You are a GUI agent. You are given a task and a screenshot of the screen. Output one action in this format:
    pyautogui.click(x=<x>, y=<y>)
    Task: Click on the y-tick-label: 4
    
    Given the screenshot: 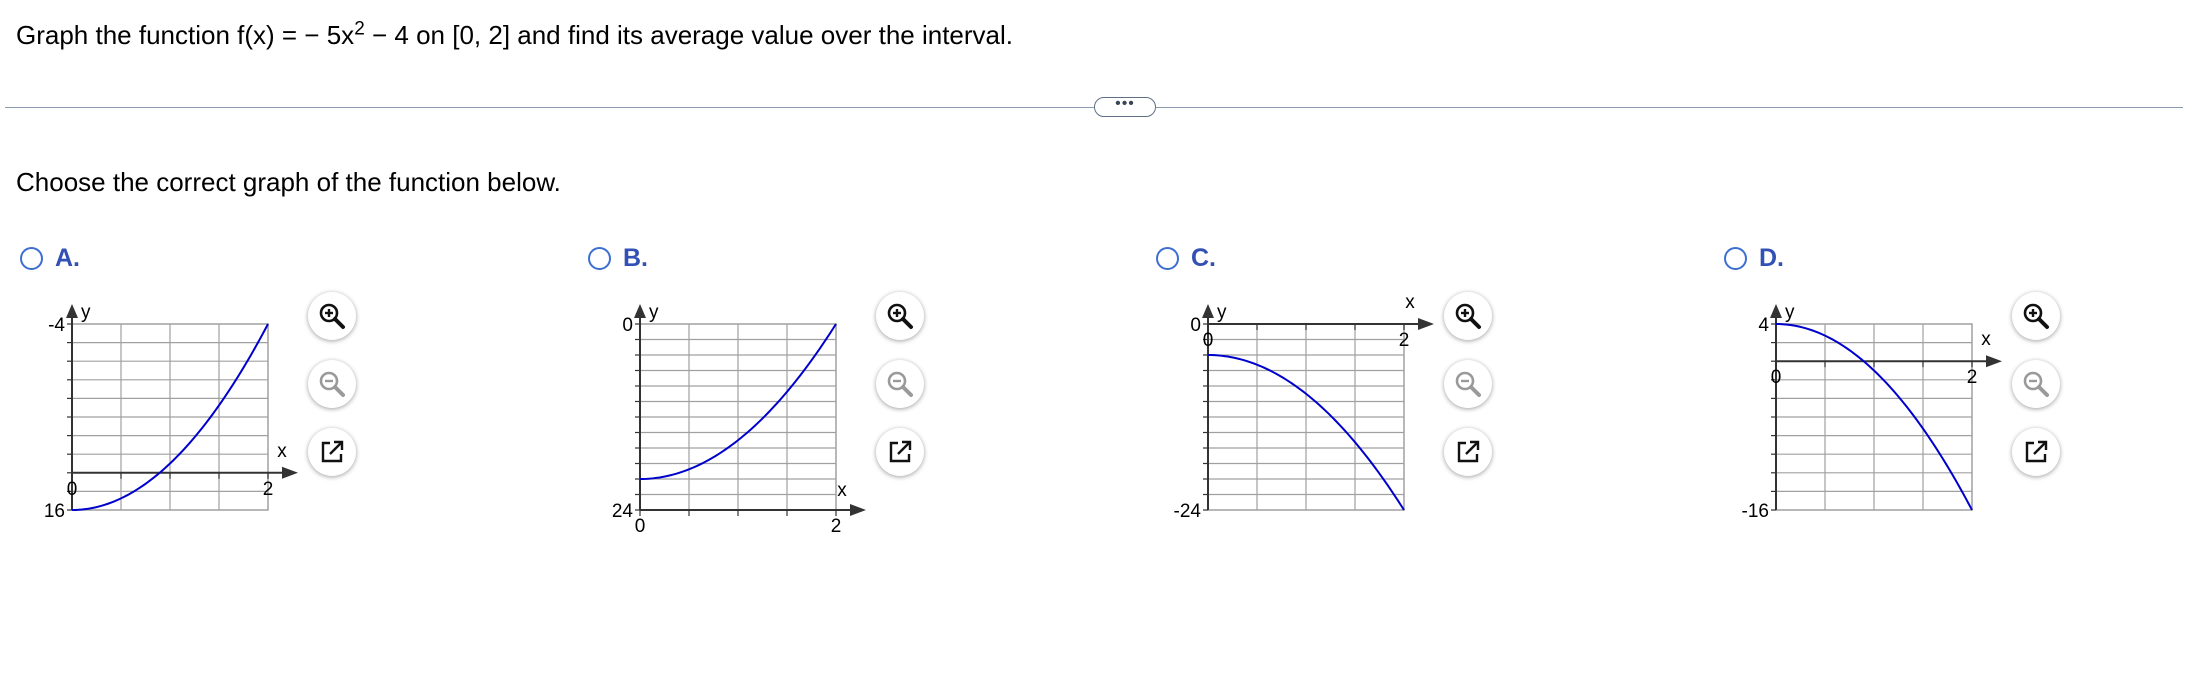 What is the action you would take?
    pyautogui.click(x=1763, y=325)
    